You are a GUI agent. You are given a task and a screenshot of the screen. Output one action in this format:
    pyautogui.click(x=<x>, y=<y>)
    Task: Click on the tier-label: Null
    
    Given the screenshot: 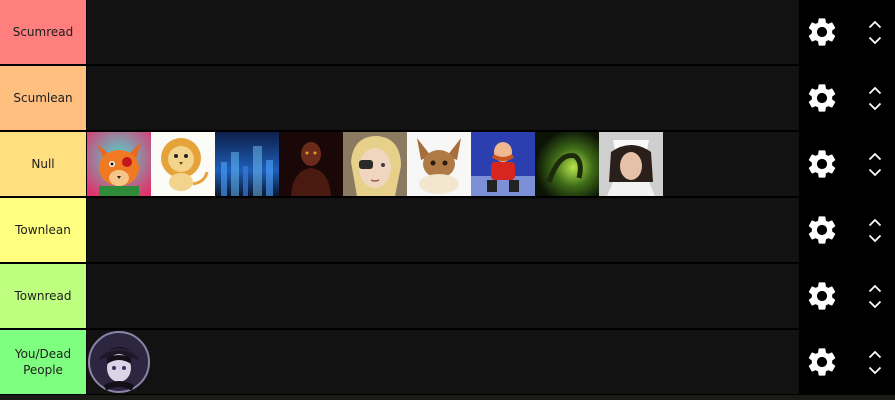 What is the action you would take?
    pyautogui.click(x=43, y=164)
    